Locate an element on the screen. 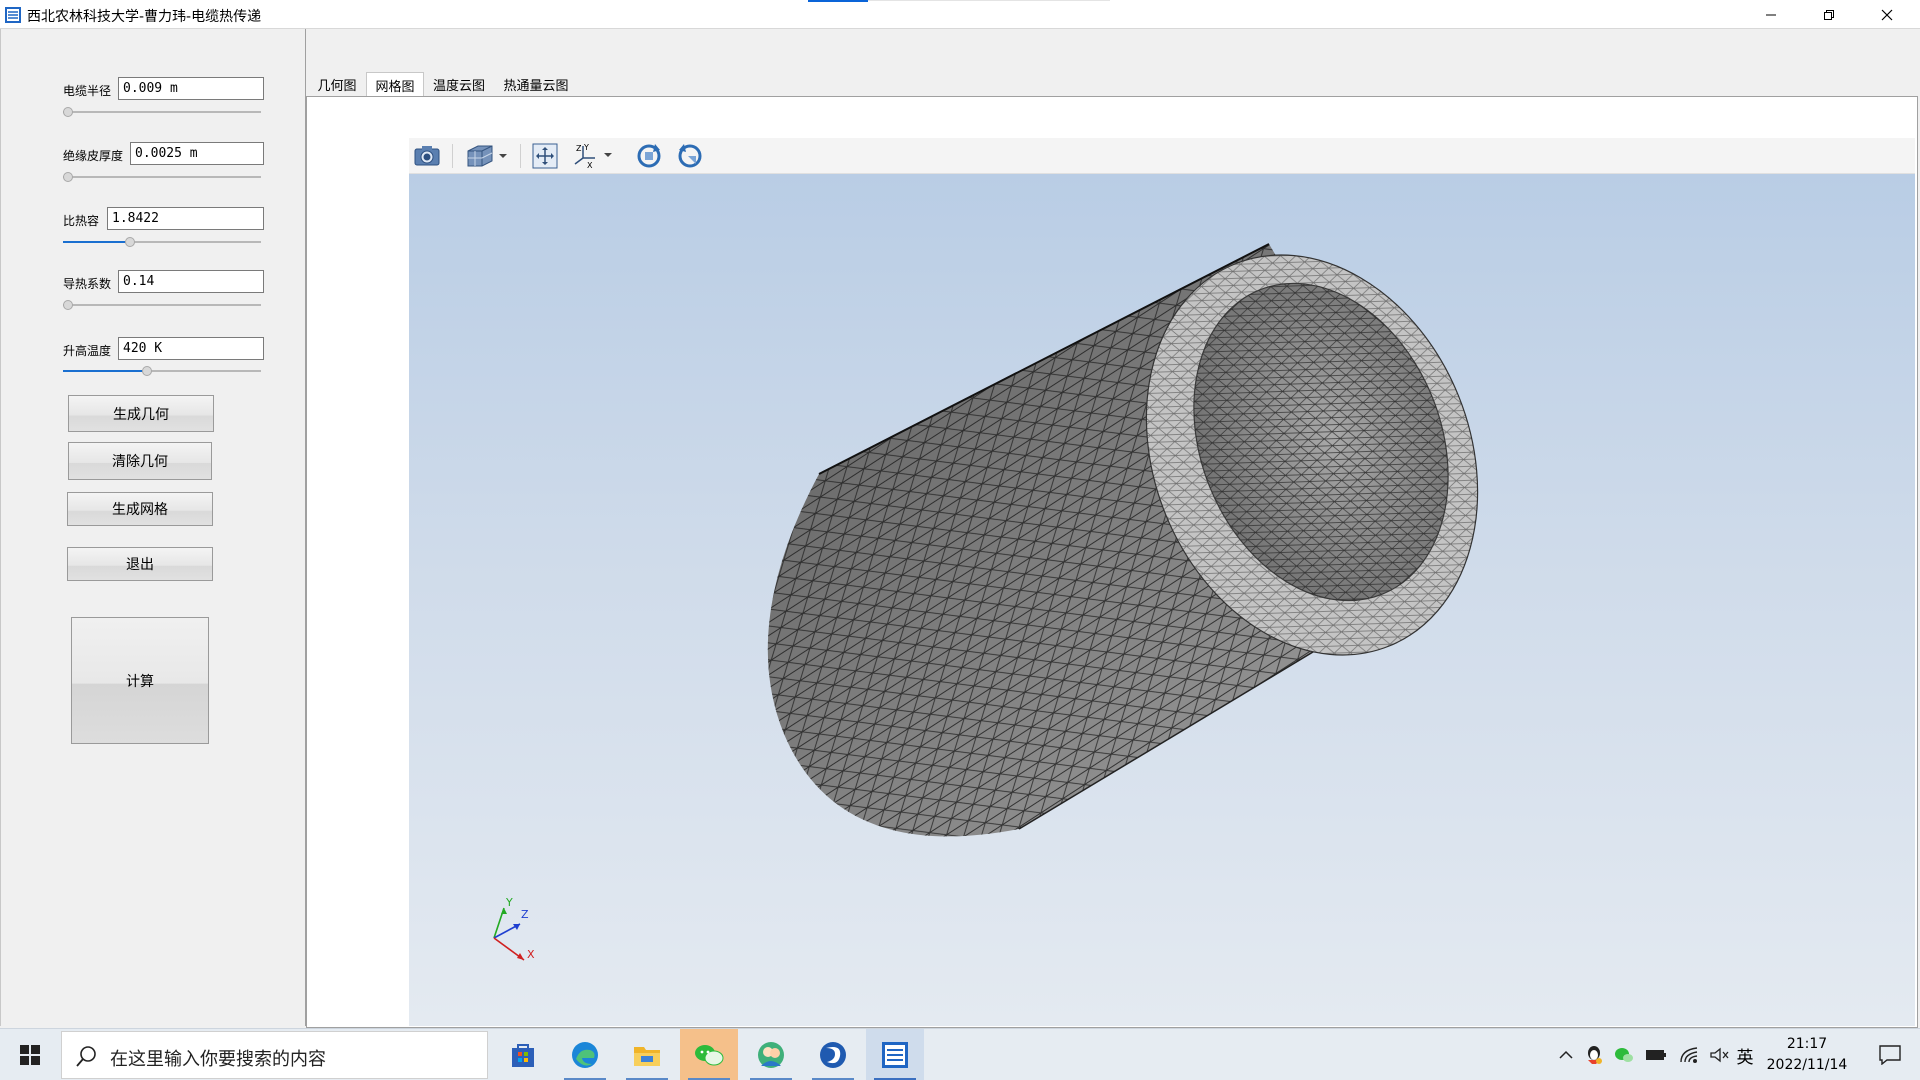  taskbar-explorer is located at coordinates (647, 1054).